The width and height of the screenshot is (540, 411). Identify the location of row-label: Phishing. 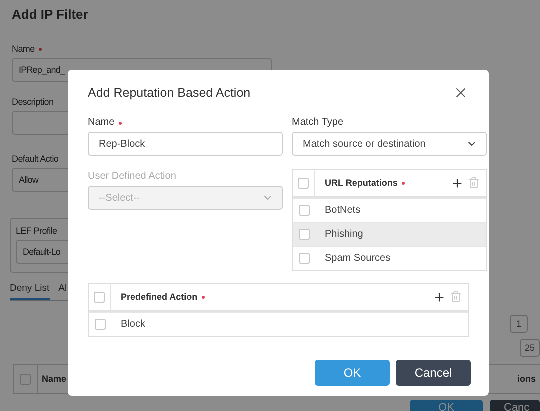
(344, 234).